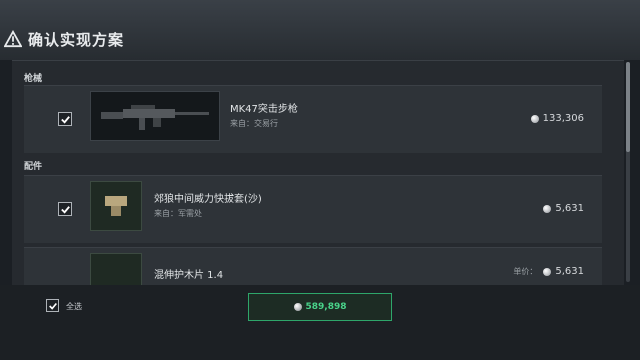 The height and width of the screenshot is (360, 640). Describe the element at coordinates (264, 109) in the screenshot. I see `item-name: MK47突击步枪` at that location.